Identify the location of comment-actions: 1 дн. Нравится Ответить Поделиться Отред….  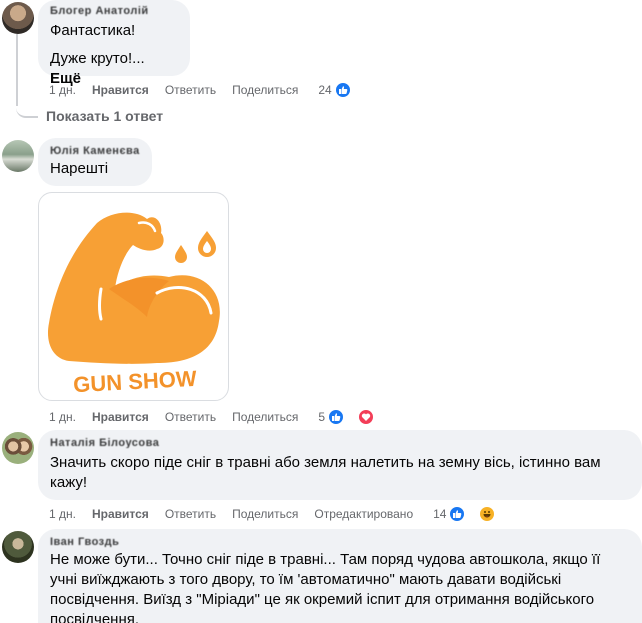
(280, 514).